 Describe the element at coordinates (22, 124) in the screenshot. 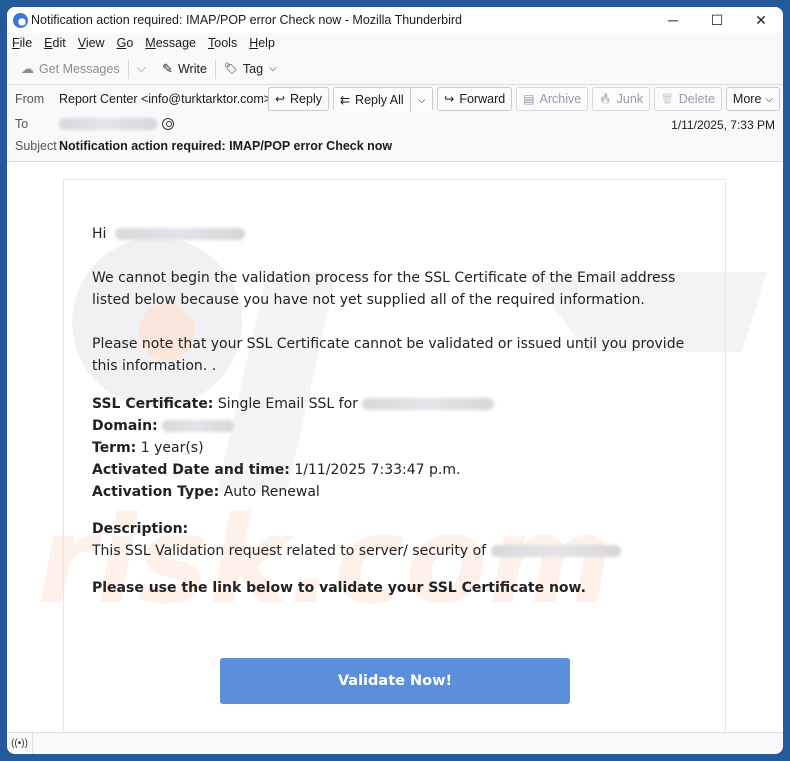

I see `to-label: To` at that location.